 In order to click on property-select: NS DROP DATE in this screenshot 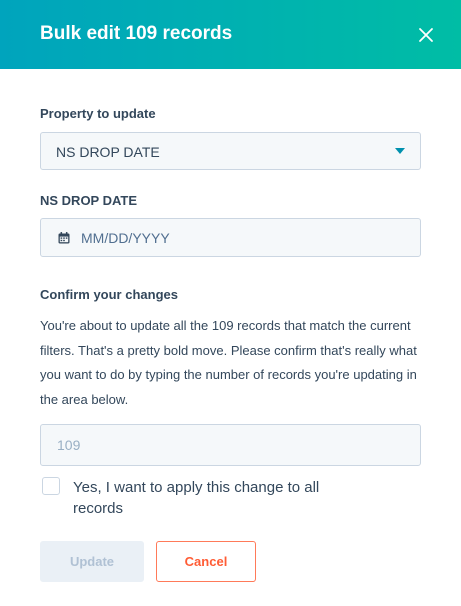, I will do `click(230, 151)`.